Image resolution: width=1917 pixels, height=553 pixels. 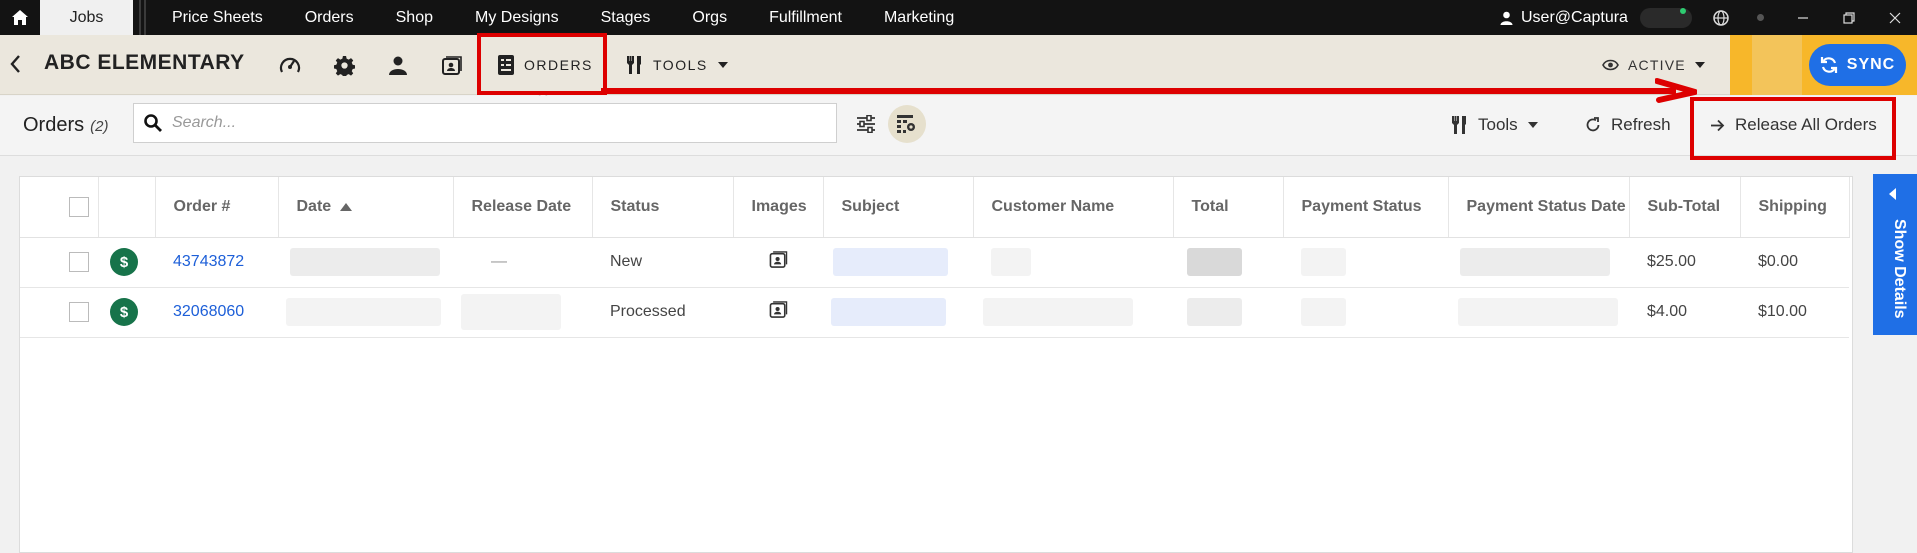 What do you see at coordinates (1366, 207) in the screenshot?
I see `column-header-payment-status: Payment Status` at bounding box center [1366, 207].